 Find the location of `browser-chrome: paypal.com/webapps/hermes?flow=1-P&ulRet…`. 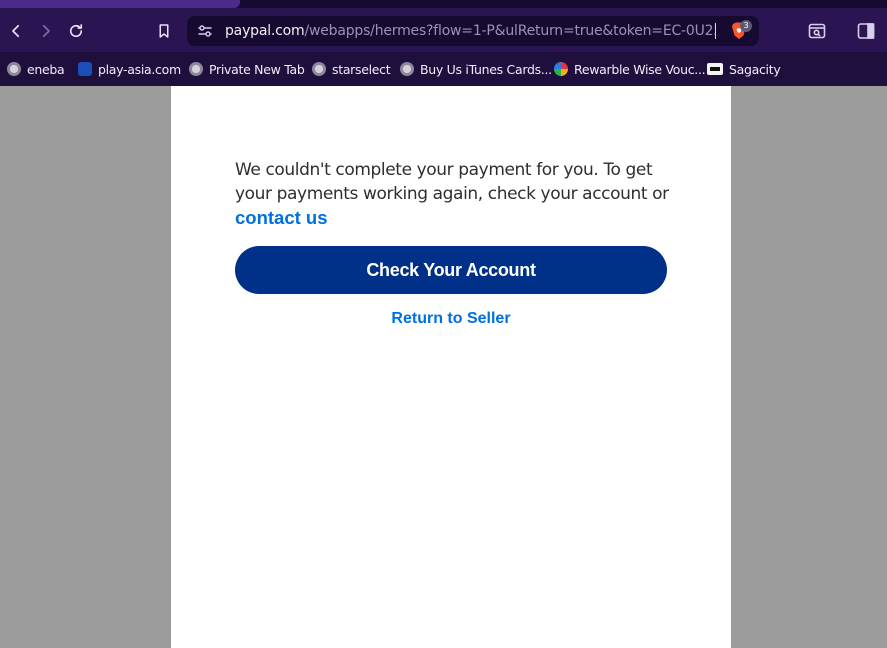

browser-chrome: paypal.com/webapps/hermes?flow=1-P&ulRet… is located at coordinates (443, 43).